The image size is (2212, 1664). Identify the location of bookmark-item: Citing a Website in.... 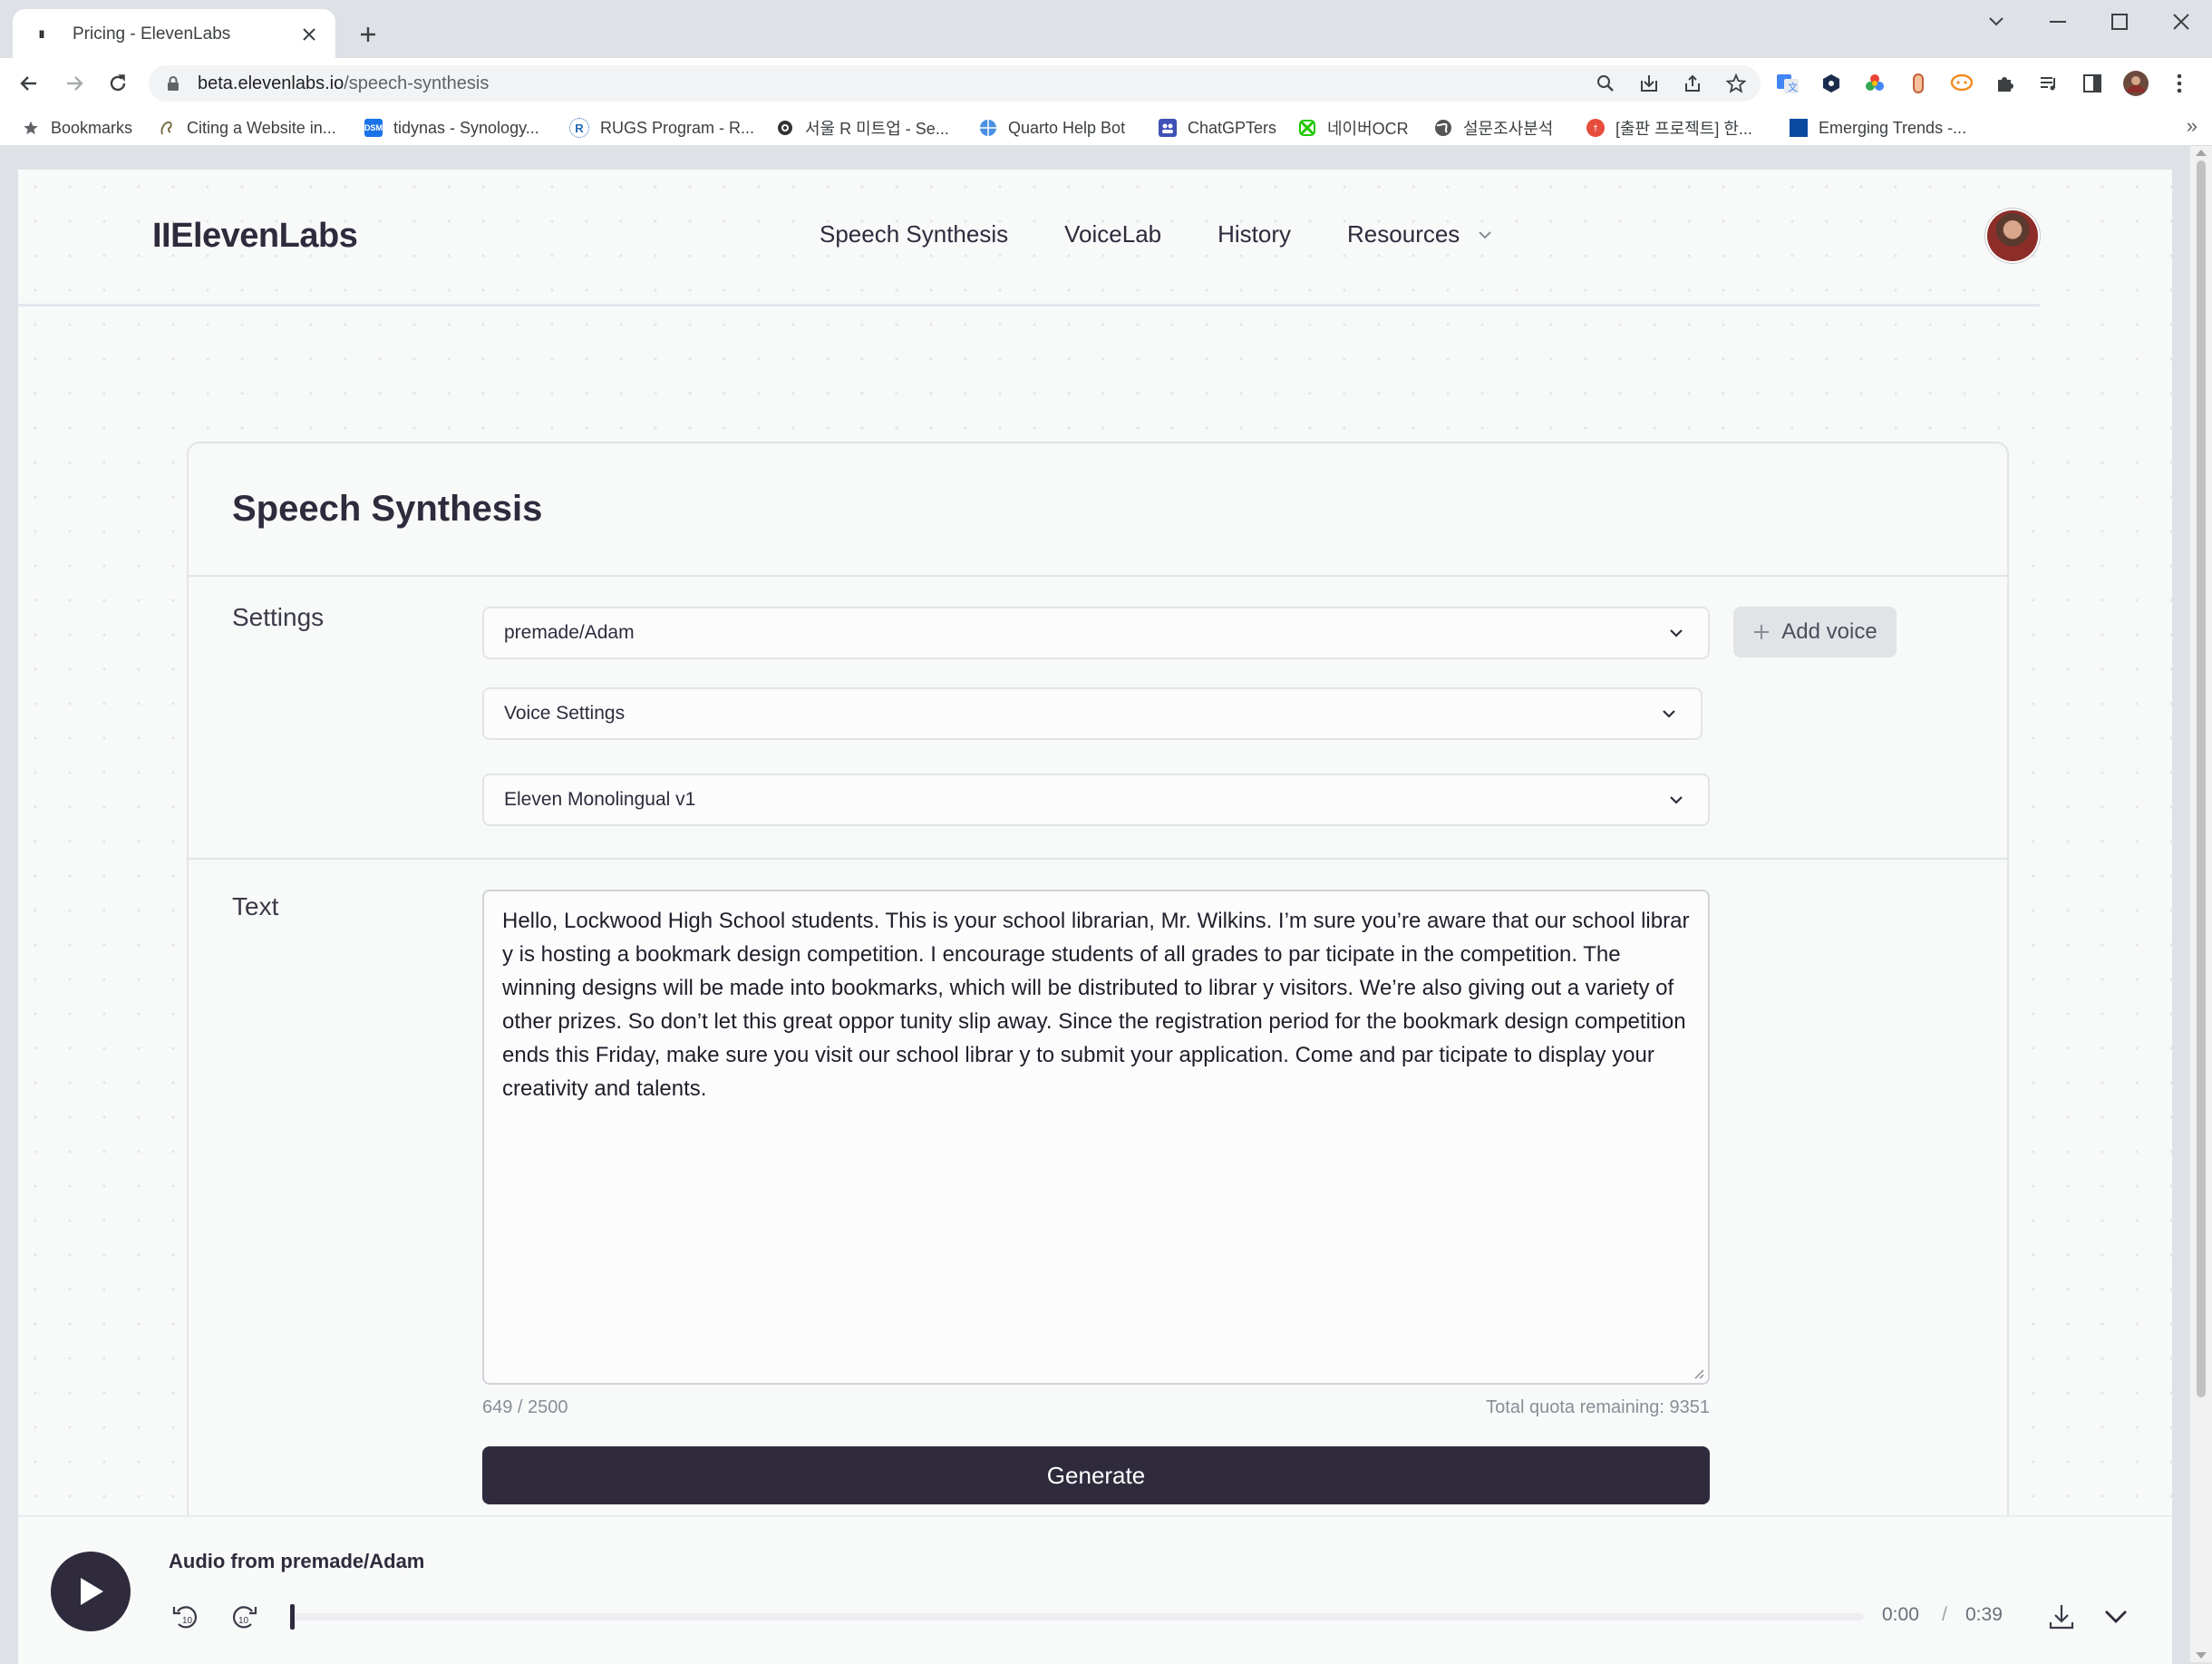
(247, 128).